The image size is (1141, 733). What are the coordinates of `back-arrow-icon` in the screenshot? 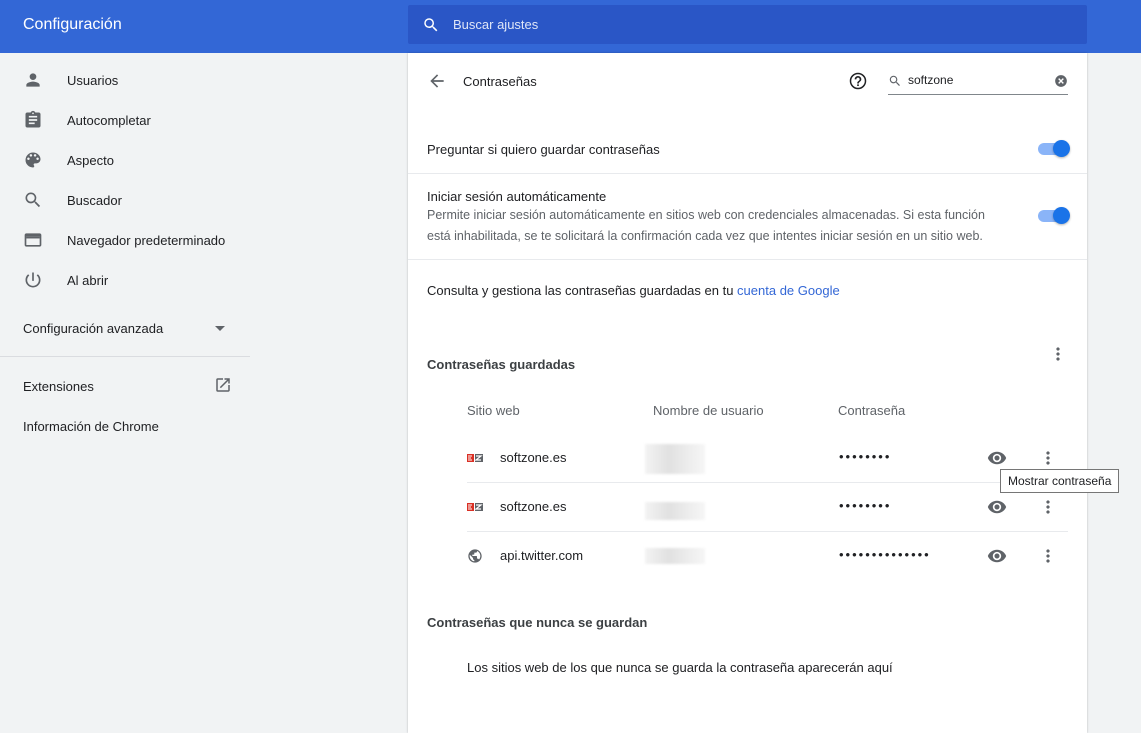 It's located at (437, 81).